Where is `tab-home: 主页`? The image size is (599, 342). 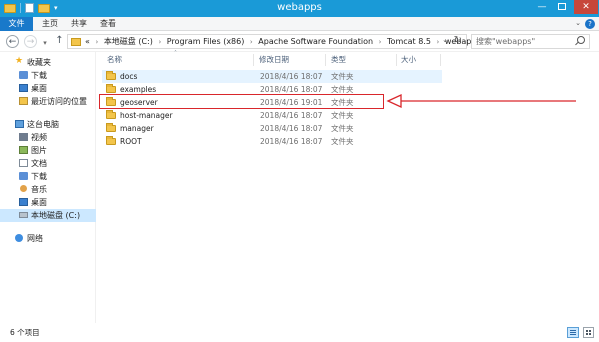
tab-home: 主页 is located at coordinates (50, 24).